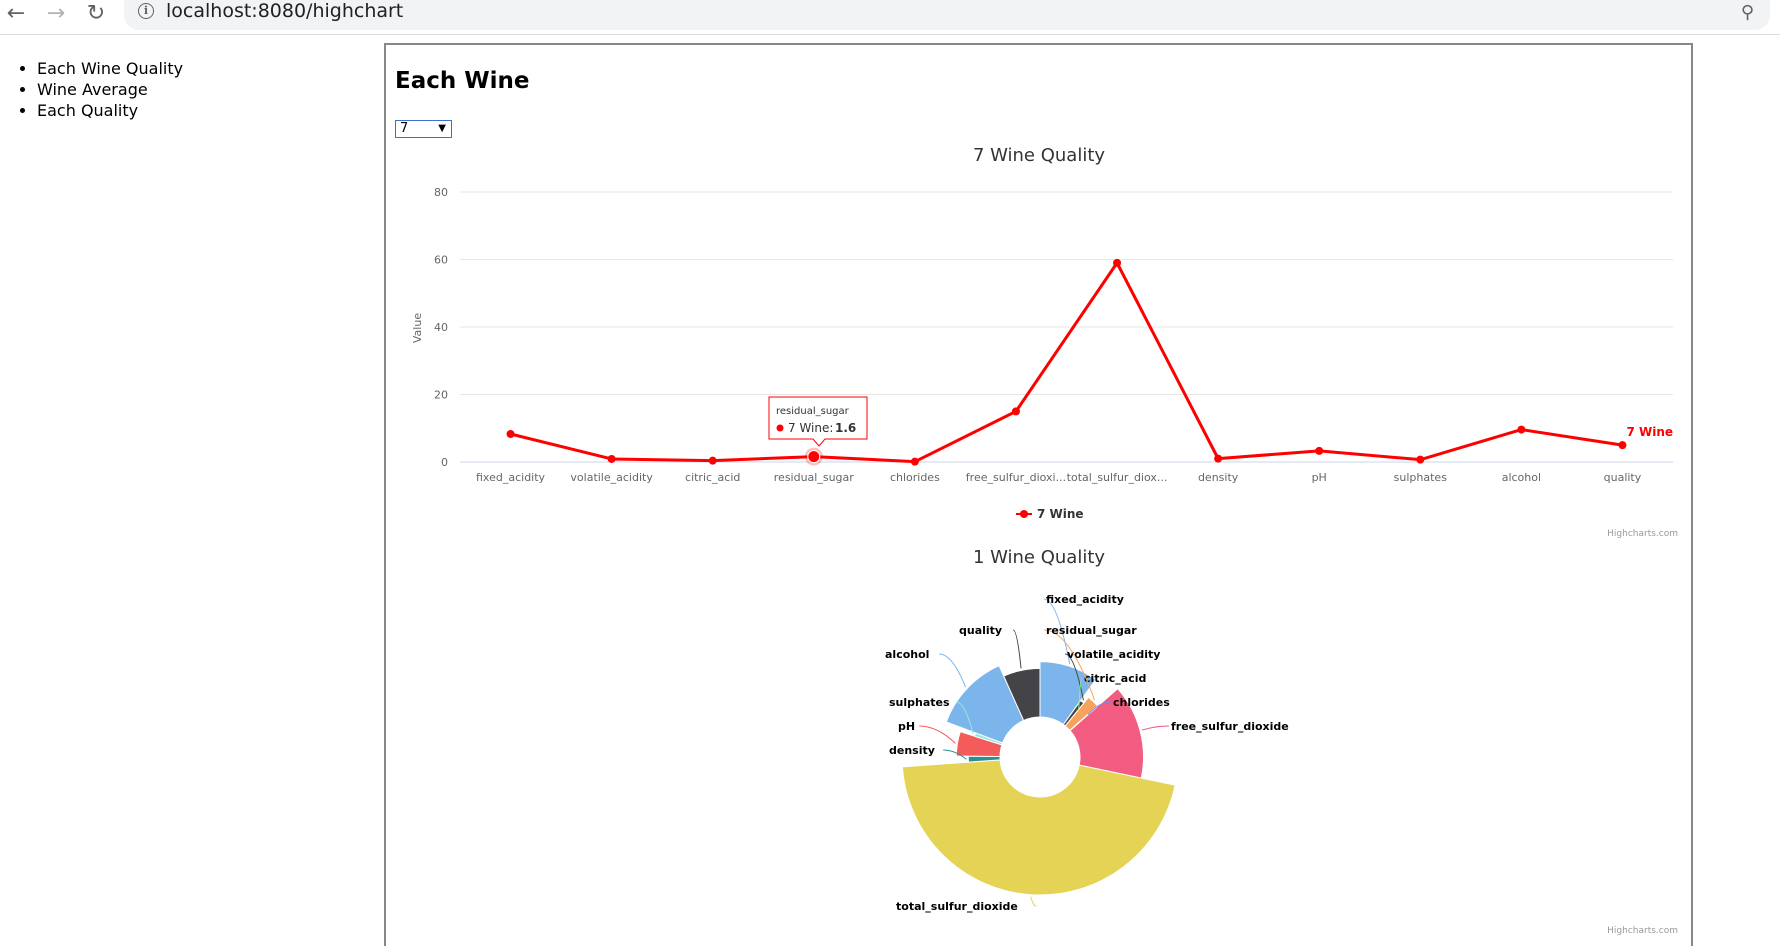 Image resolution: width=1780 pixels, height=946 pixels. What do you see at coordinates (284, 11) in the screenshot?
I see `url-text: localhost:8080/highchart` at bounding box center [284, 11].